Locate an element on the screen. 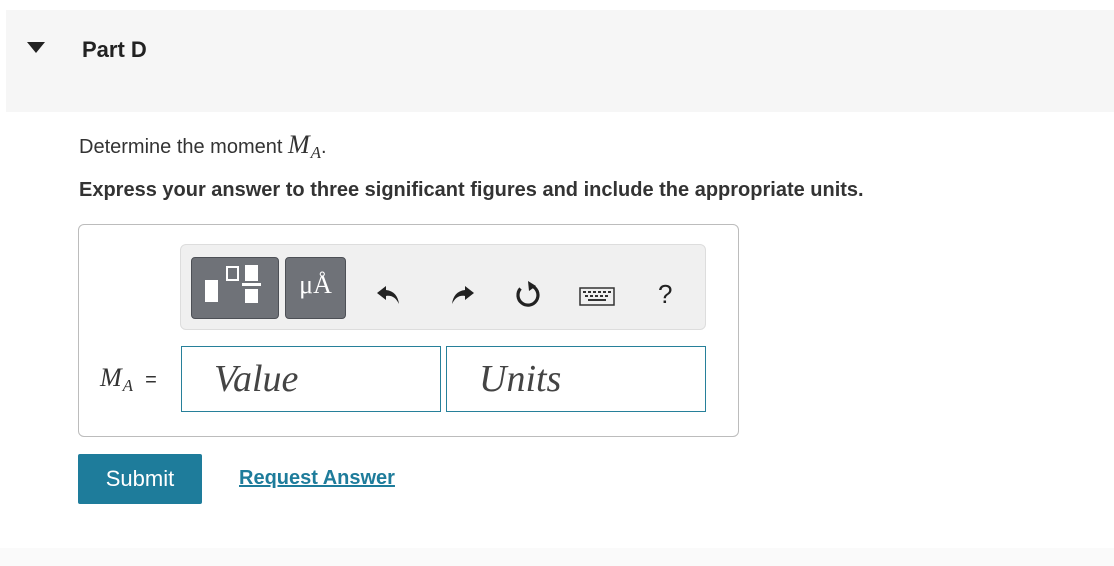 The height and width of the screenshot is (566, 1114). units-button: μÅ is located at coordinates (315, 288).